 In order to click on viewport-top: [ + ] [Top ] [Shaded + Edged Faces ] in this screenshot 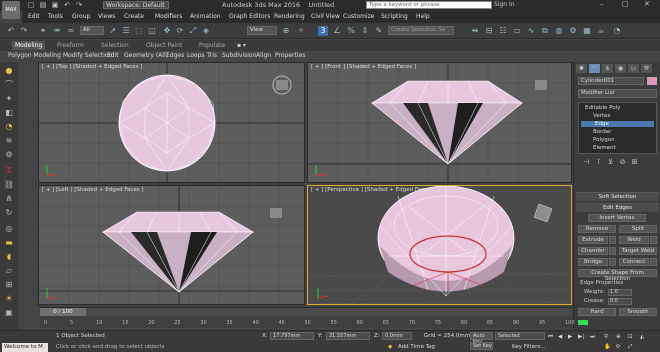, I will do `click(171, 122)`.